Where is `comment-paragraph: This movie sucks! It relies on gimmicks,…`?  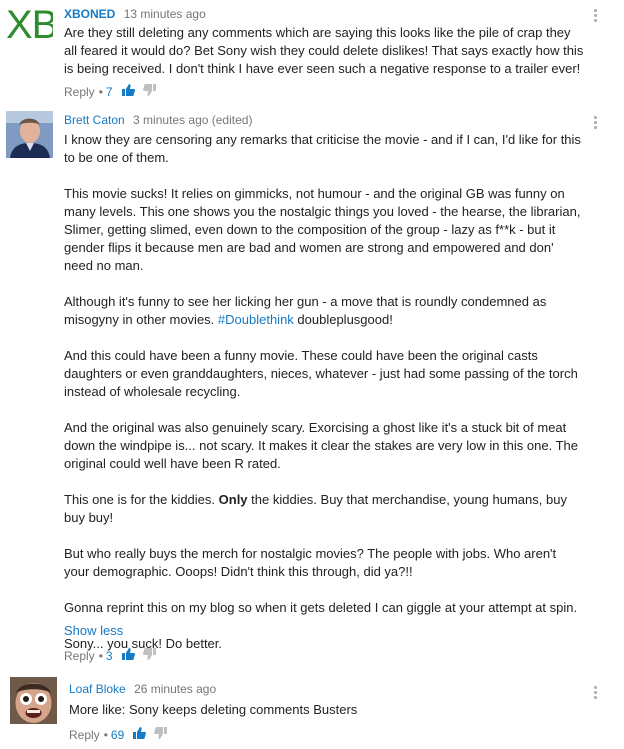
comment-paragraph: This movie sucks! It relies on gimmicks,… is located at coordinates (322, 229).